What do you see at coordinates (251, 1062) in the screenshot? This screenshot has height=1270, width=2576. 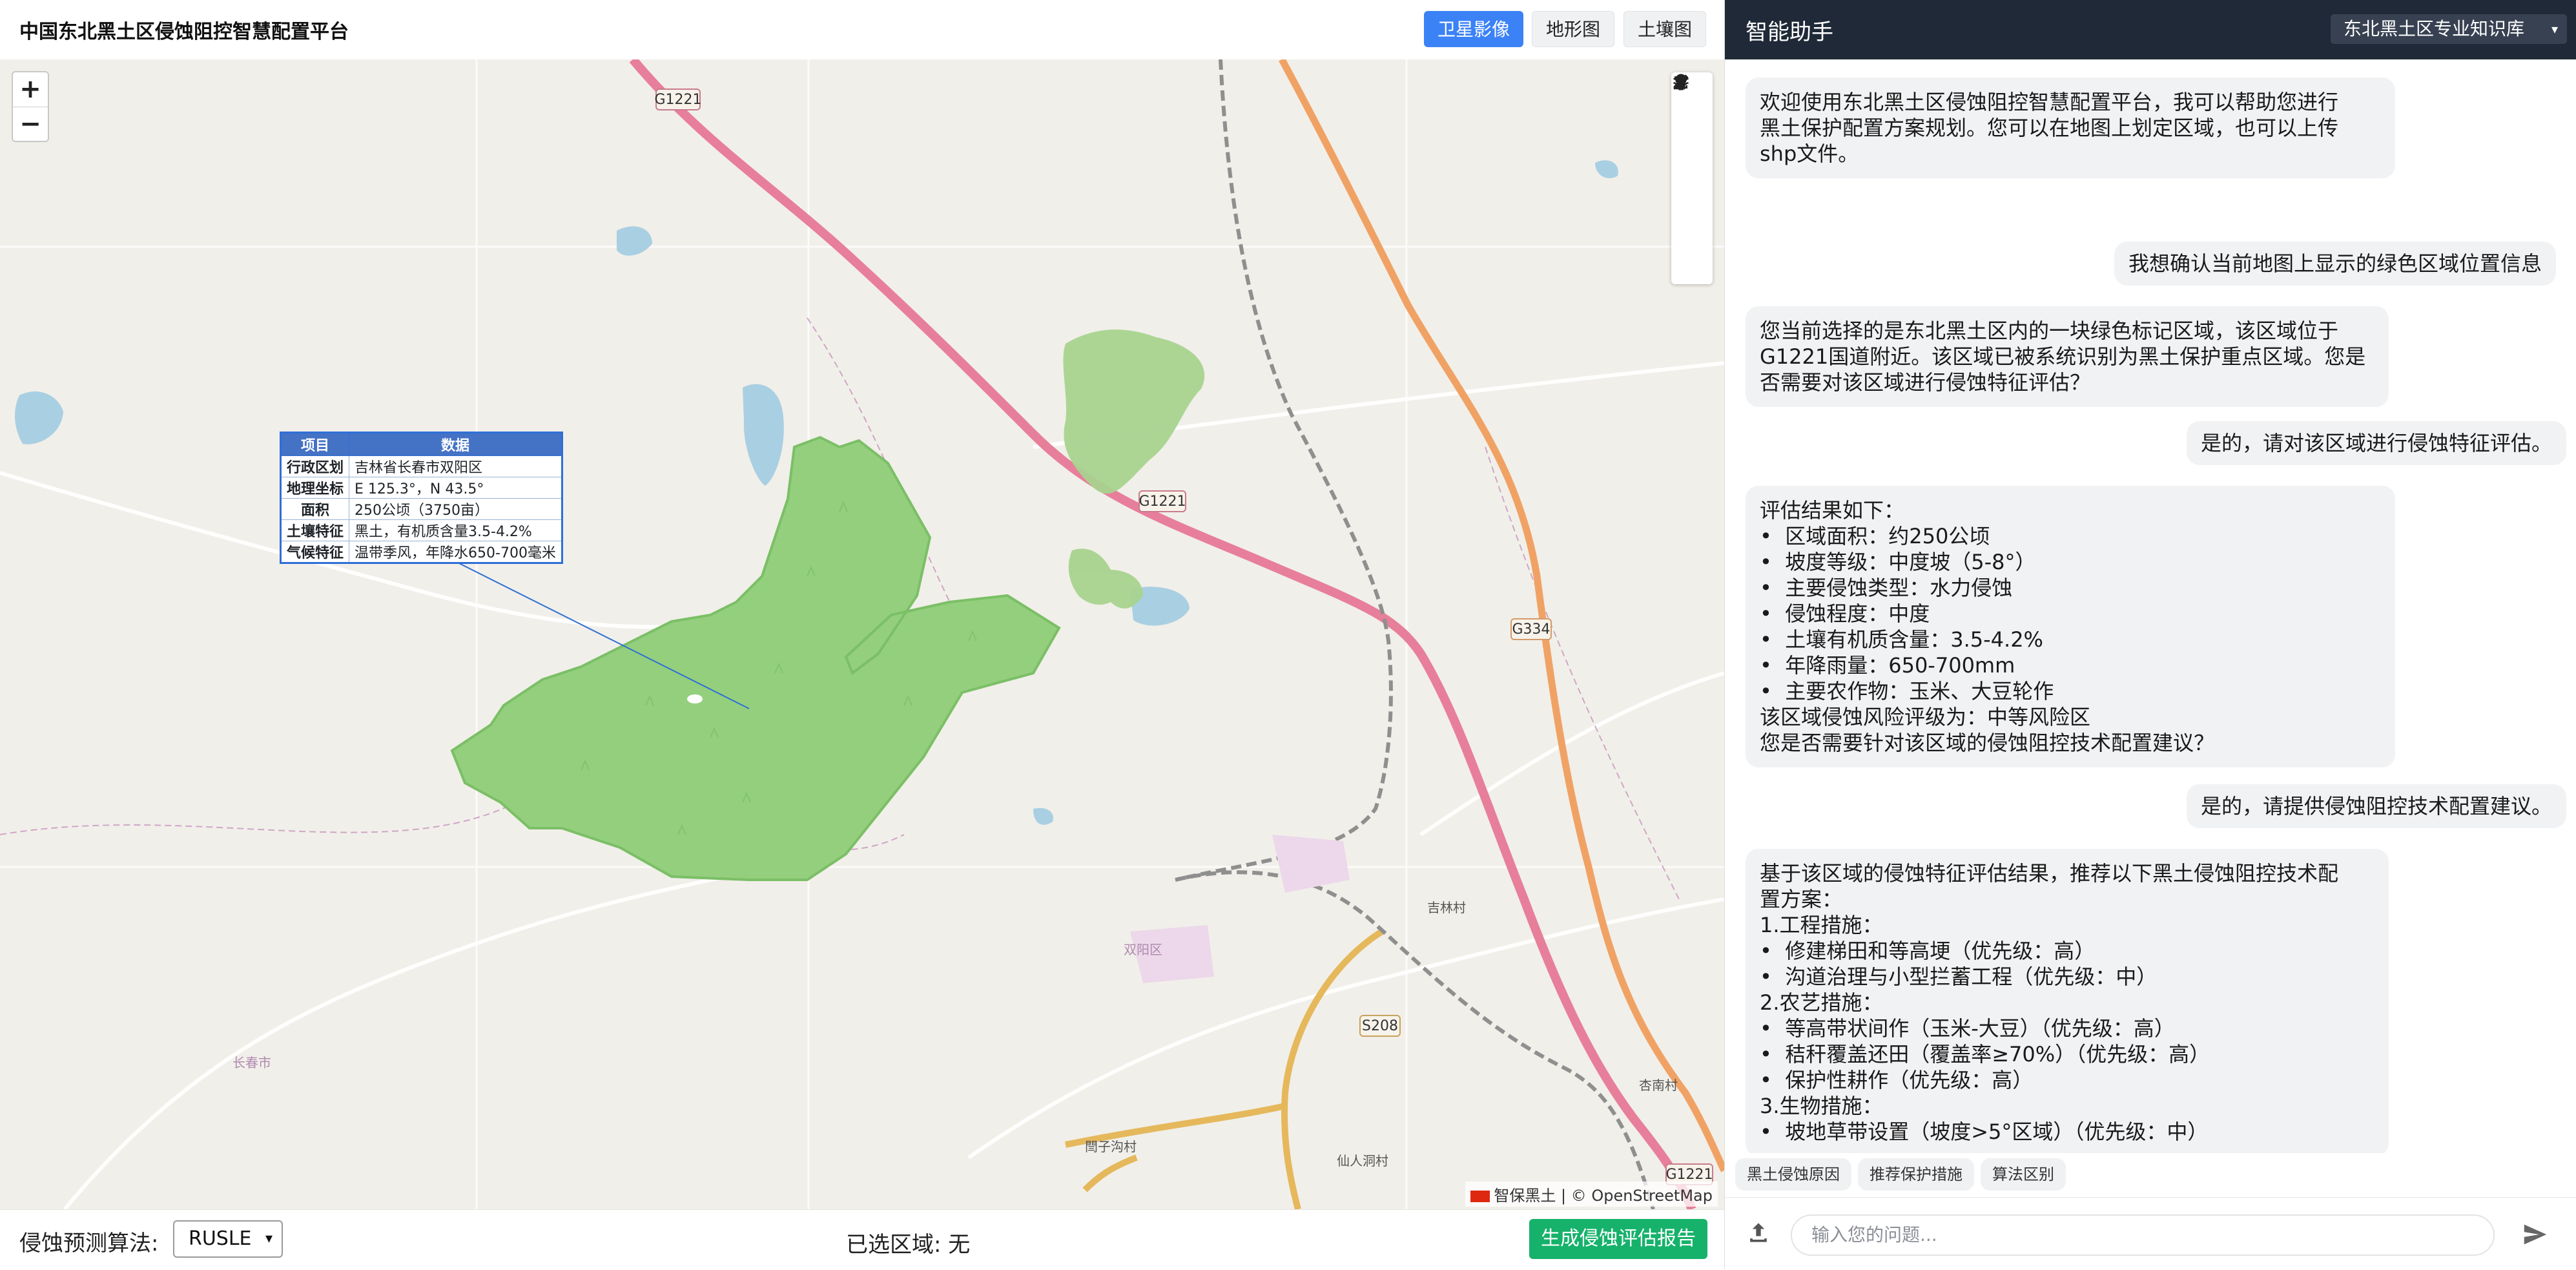 I see `place-label: 长春市` at bounding box center [251, 1062].